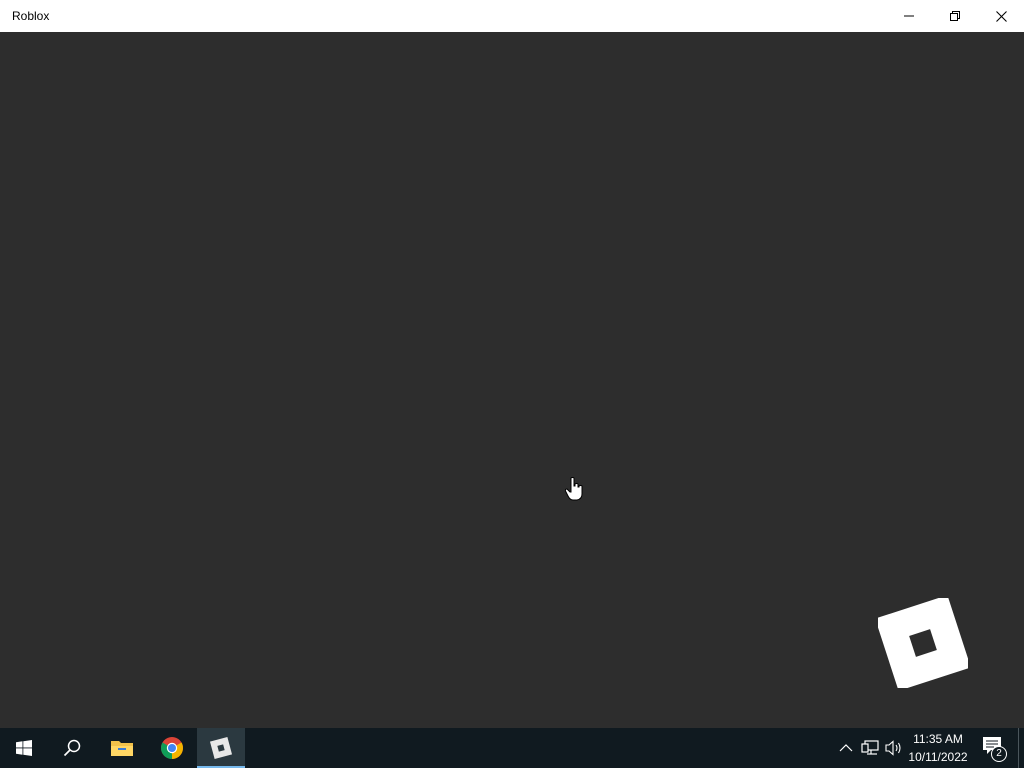 The width and height of the screenshot is (1024, 768). I want to click on restore-icon, so click(955, 16).